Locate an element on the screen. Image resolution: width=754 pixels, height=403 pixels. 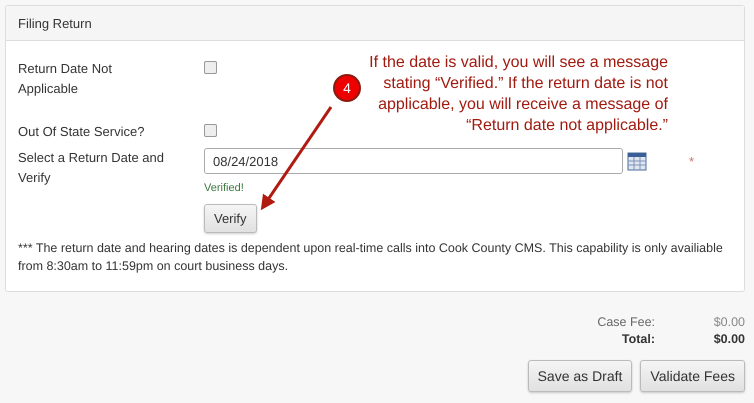
field-label: Out Of State Service? is located at coordinates (82, 132).